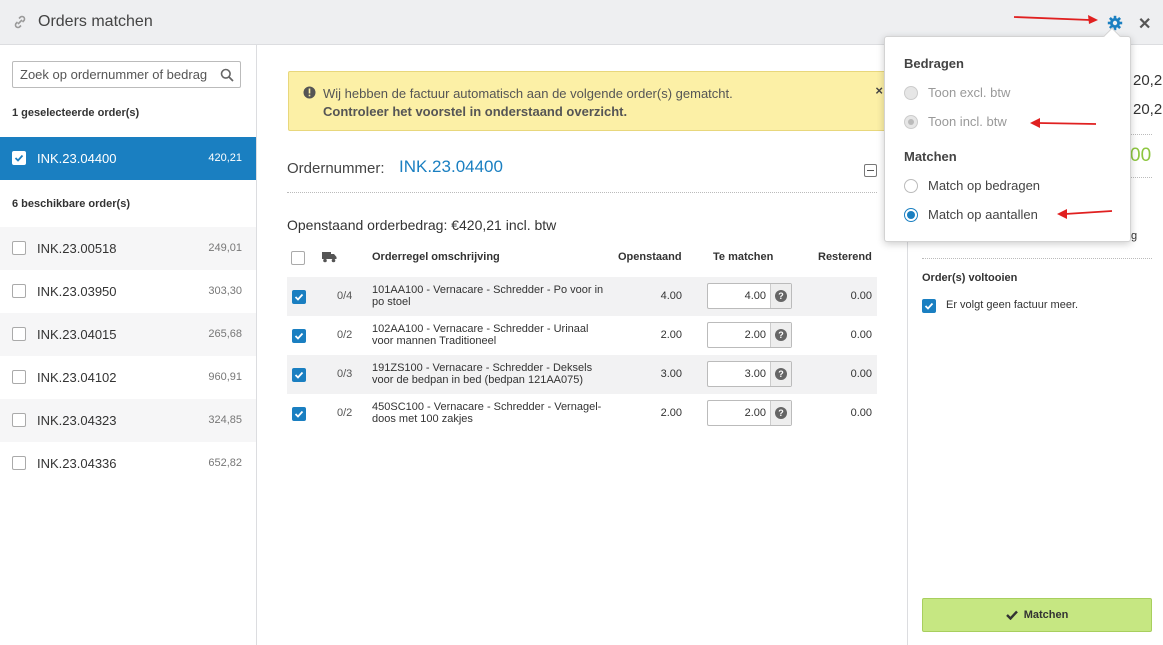  What do you see at coordinates (128, 248) in the screenshot?
I see `available-order-row: INK.23.00518 249,01` at bounding box center [128, 248].